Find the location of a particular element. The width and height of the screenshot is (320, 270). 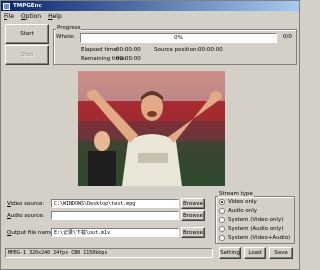

menu-file: File is located at coordinates (9, 16).